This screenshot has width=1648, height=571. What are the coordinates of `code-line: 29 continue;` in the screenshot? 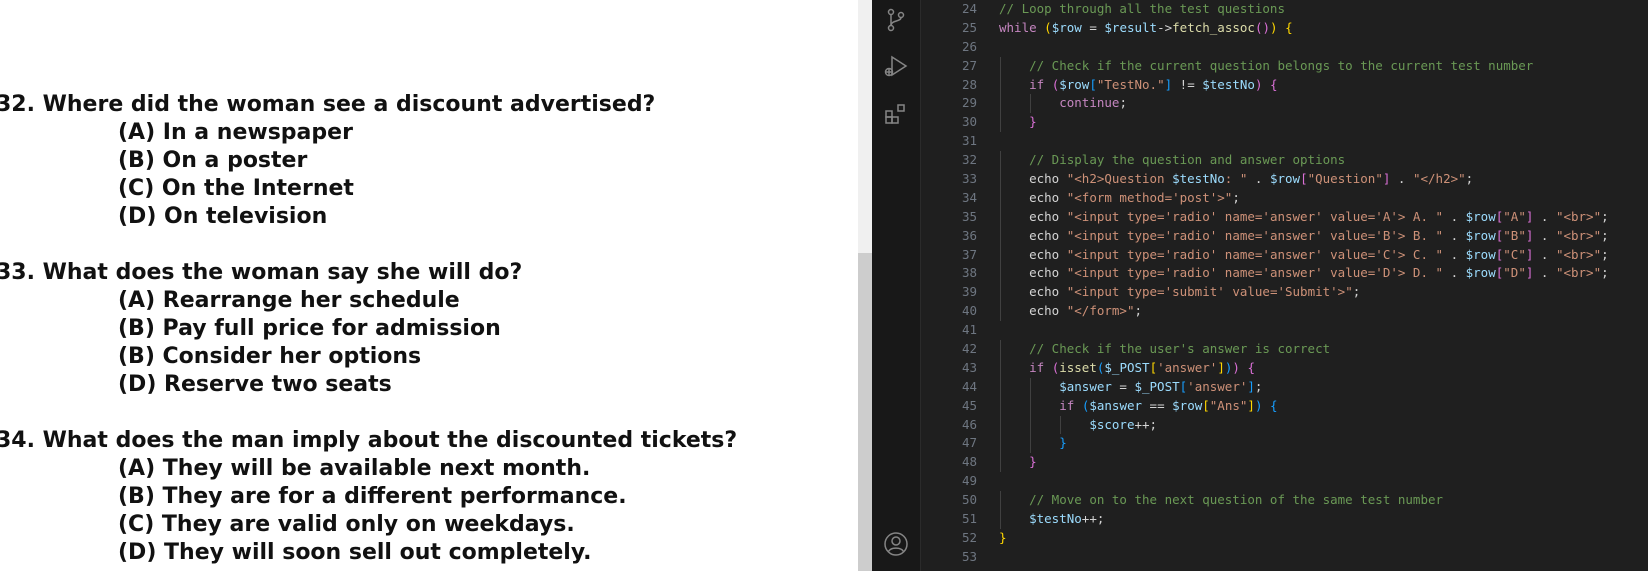 It's located at (1284, 104).